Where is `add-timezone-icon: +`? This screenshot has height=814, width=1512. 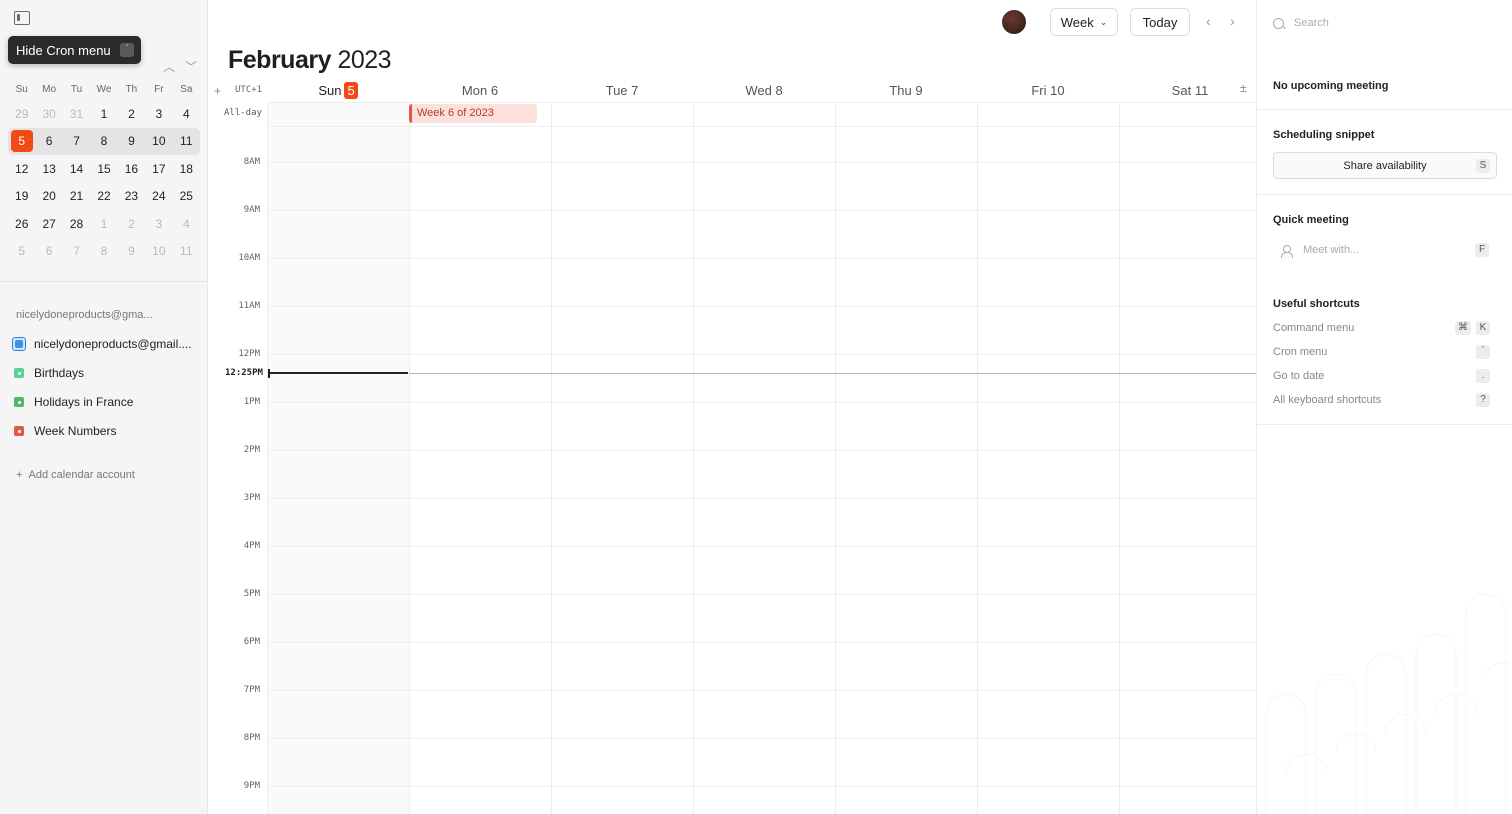 add-timezone-icon: + is located at coordinates (217, 91).